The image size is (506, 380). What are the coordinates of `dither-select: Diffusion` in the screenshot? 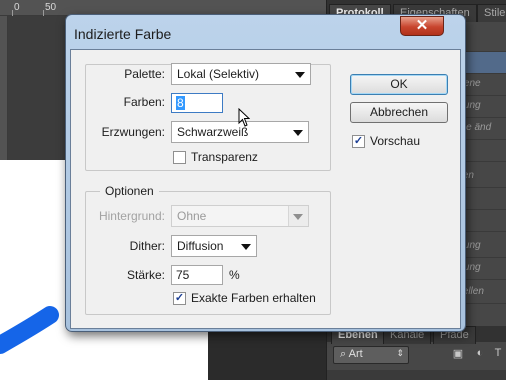 It's located at (214, 246).